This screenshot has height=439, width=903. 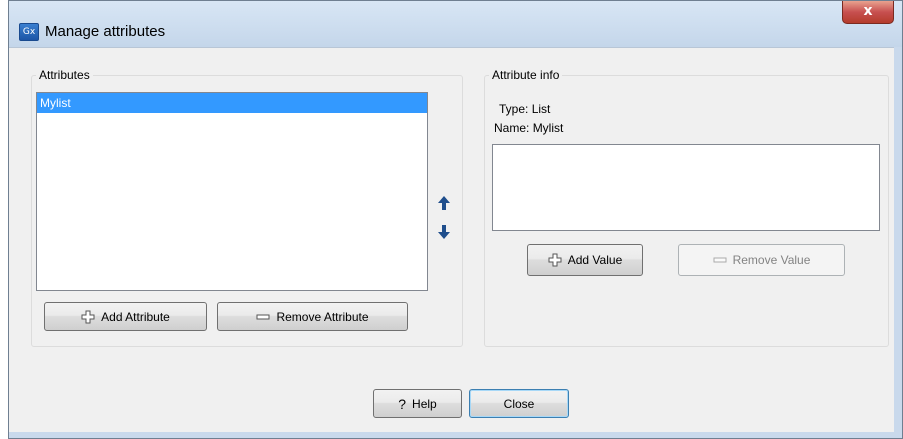 I want to click on attributes-group-title: Attributes, so click(x=64, y=75).